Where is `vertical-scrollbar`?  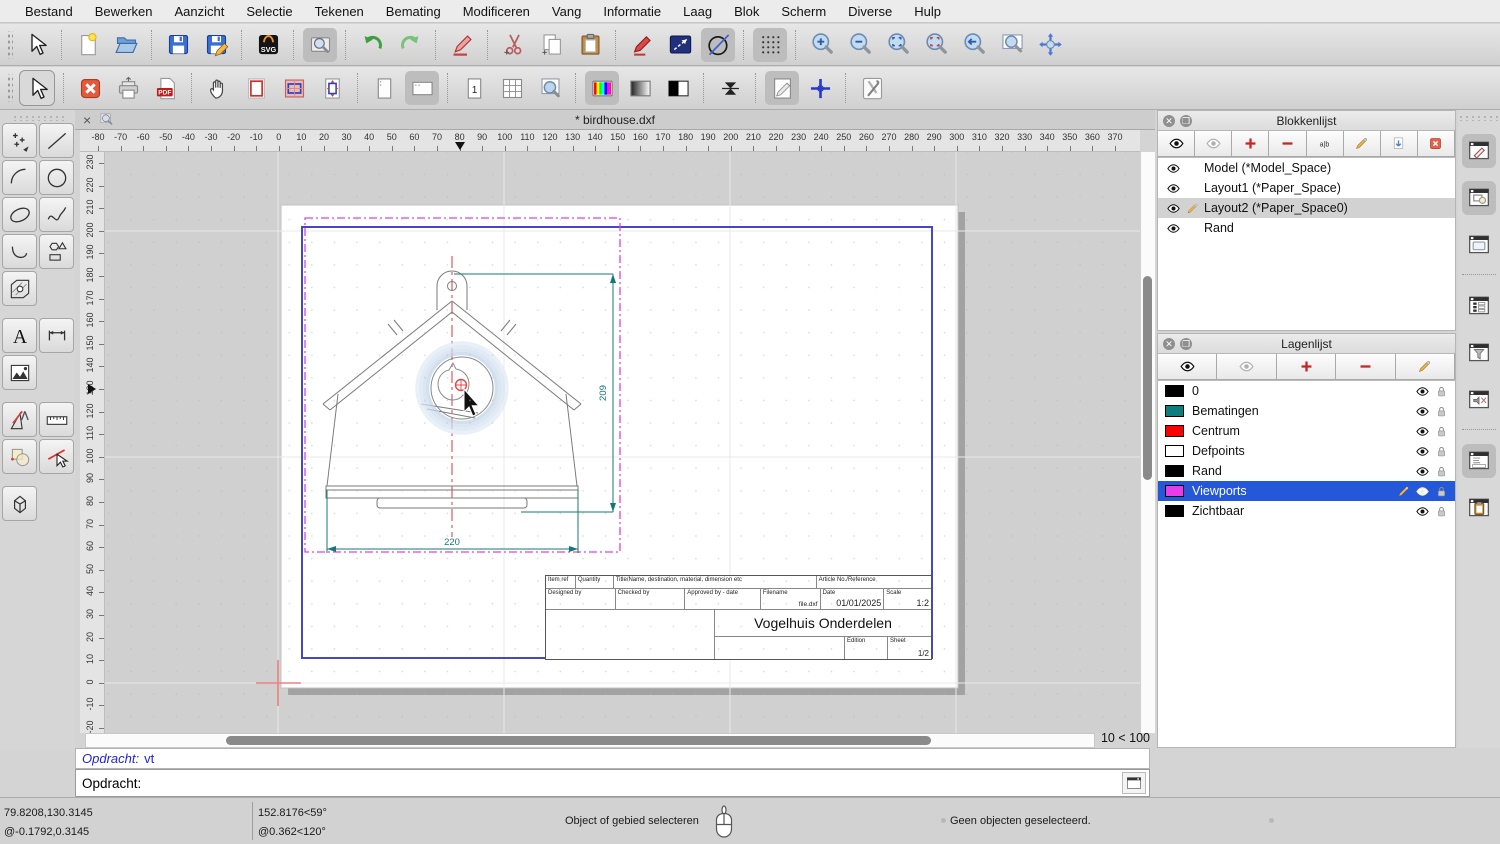 vertical-scrollbar is located at coordinates (1147, 442).